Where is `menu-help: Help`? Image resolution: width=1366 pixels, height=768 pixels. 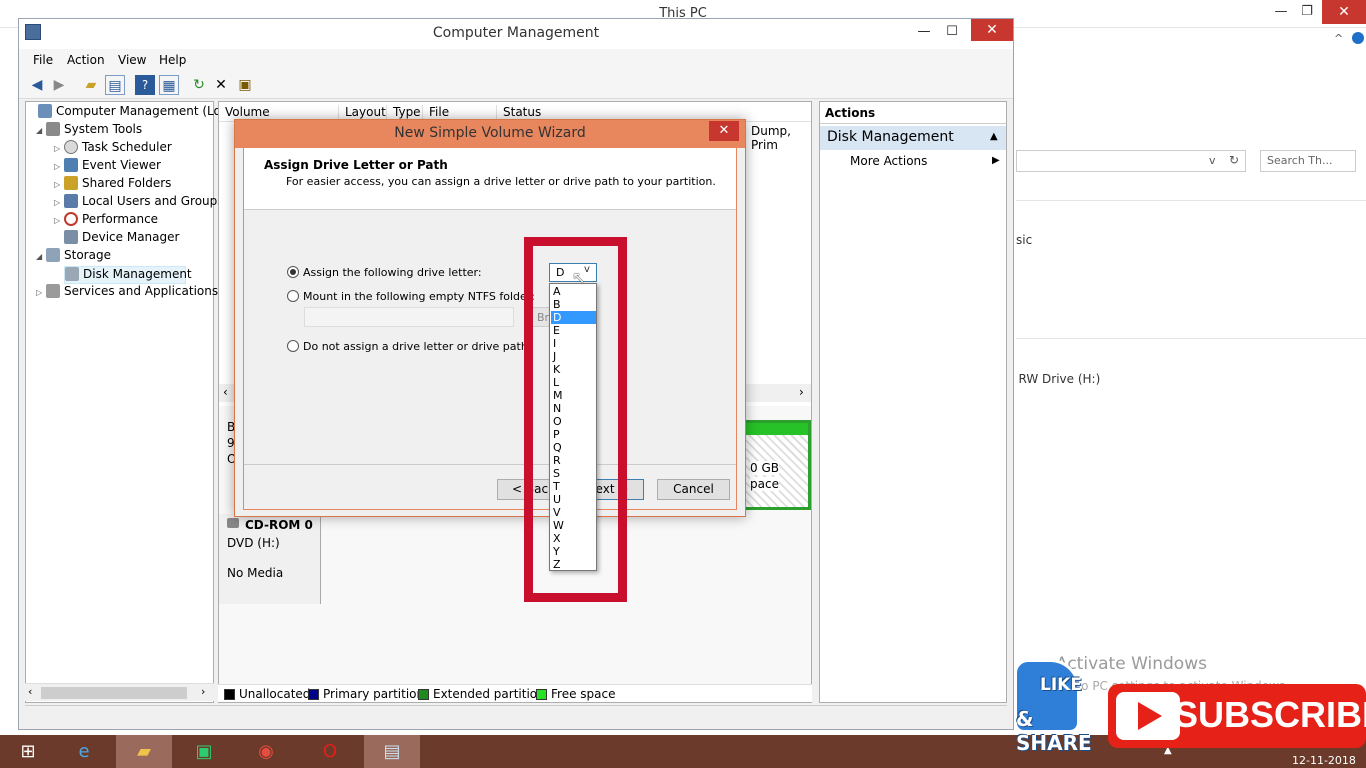
menu-help: Help is located at coordinates (172, 60).